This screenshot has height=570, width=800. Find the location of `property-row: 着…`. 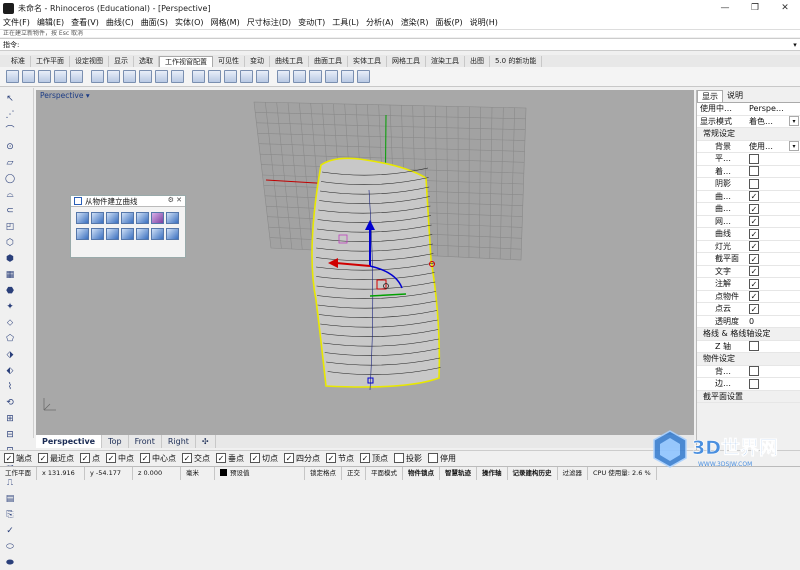

property-row: 着… is located at coordinates (748, 172).